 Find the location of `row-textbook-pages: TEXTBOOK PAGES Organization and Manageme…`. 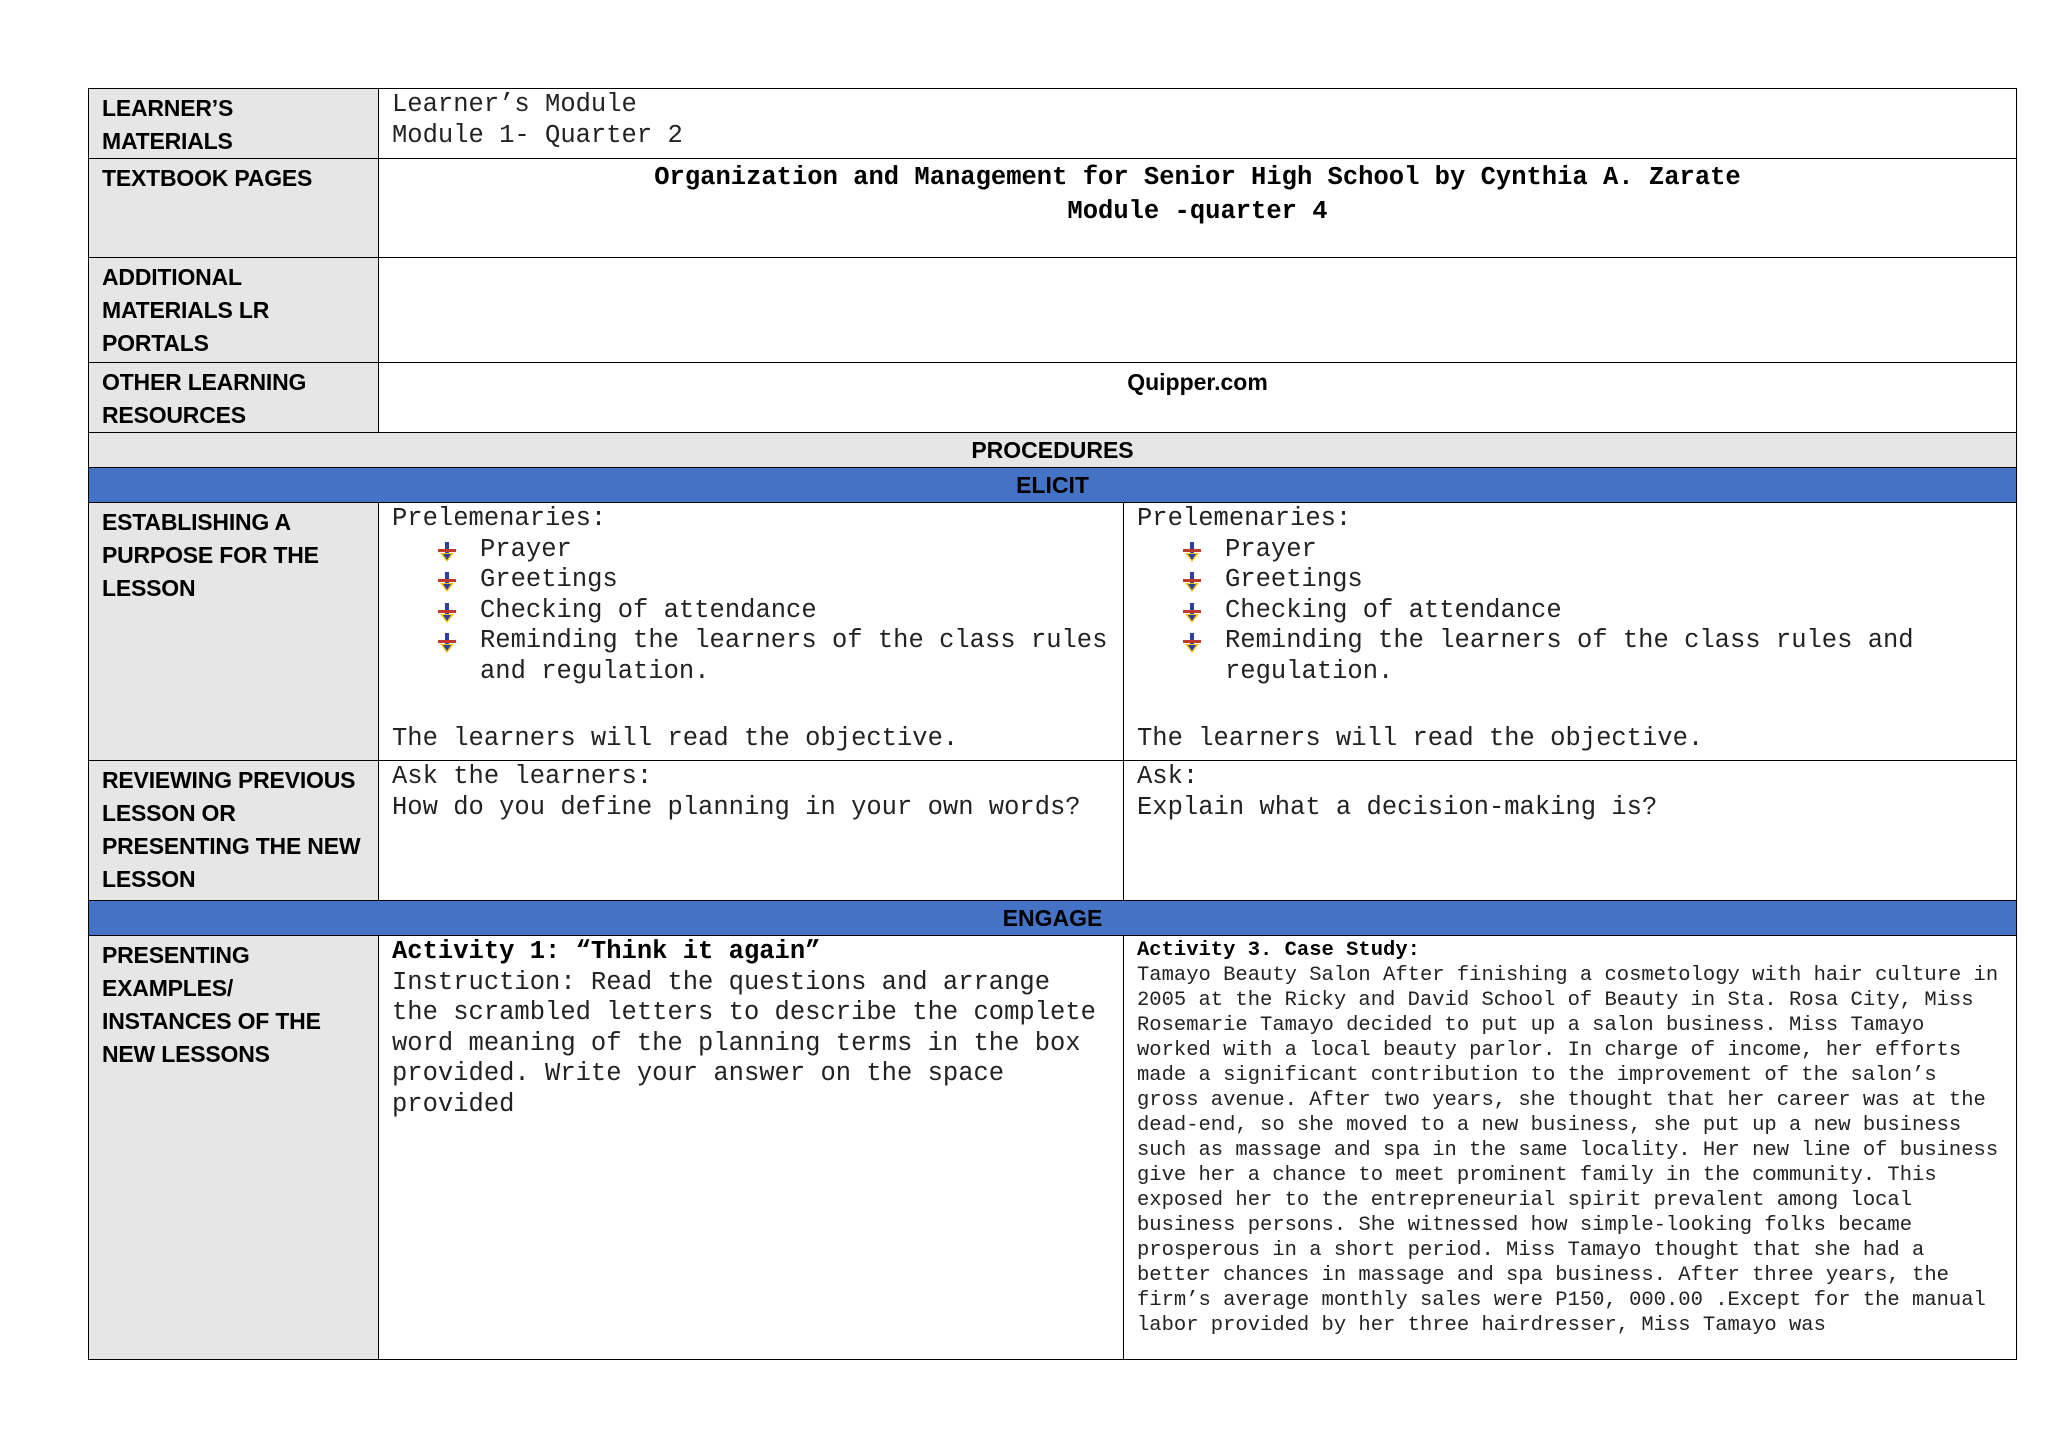

row-textbook-pages: TEXTBOOK PAGES Organization and Manageme… is located at coordinates (1052, 208).